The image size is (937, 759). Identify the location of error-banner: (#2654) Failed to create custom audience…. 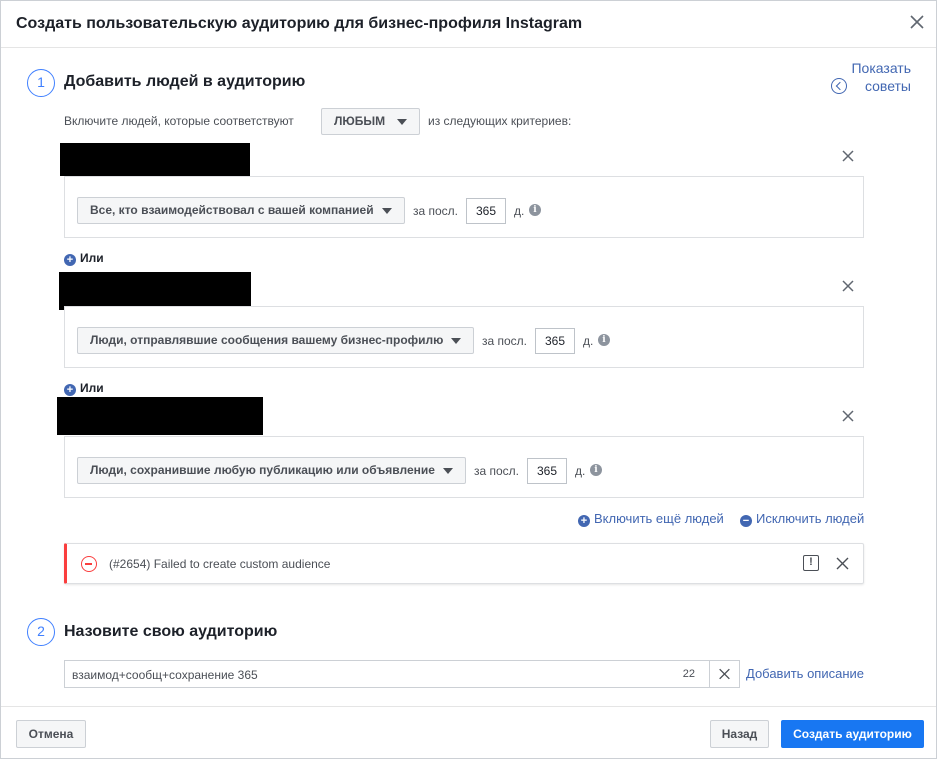
(464, 563).